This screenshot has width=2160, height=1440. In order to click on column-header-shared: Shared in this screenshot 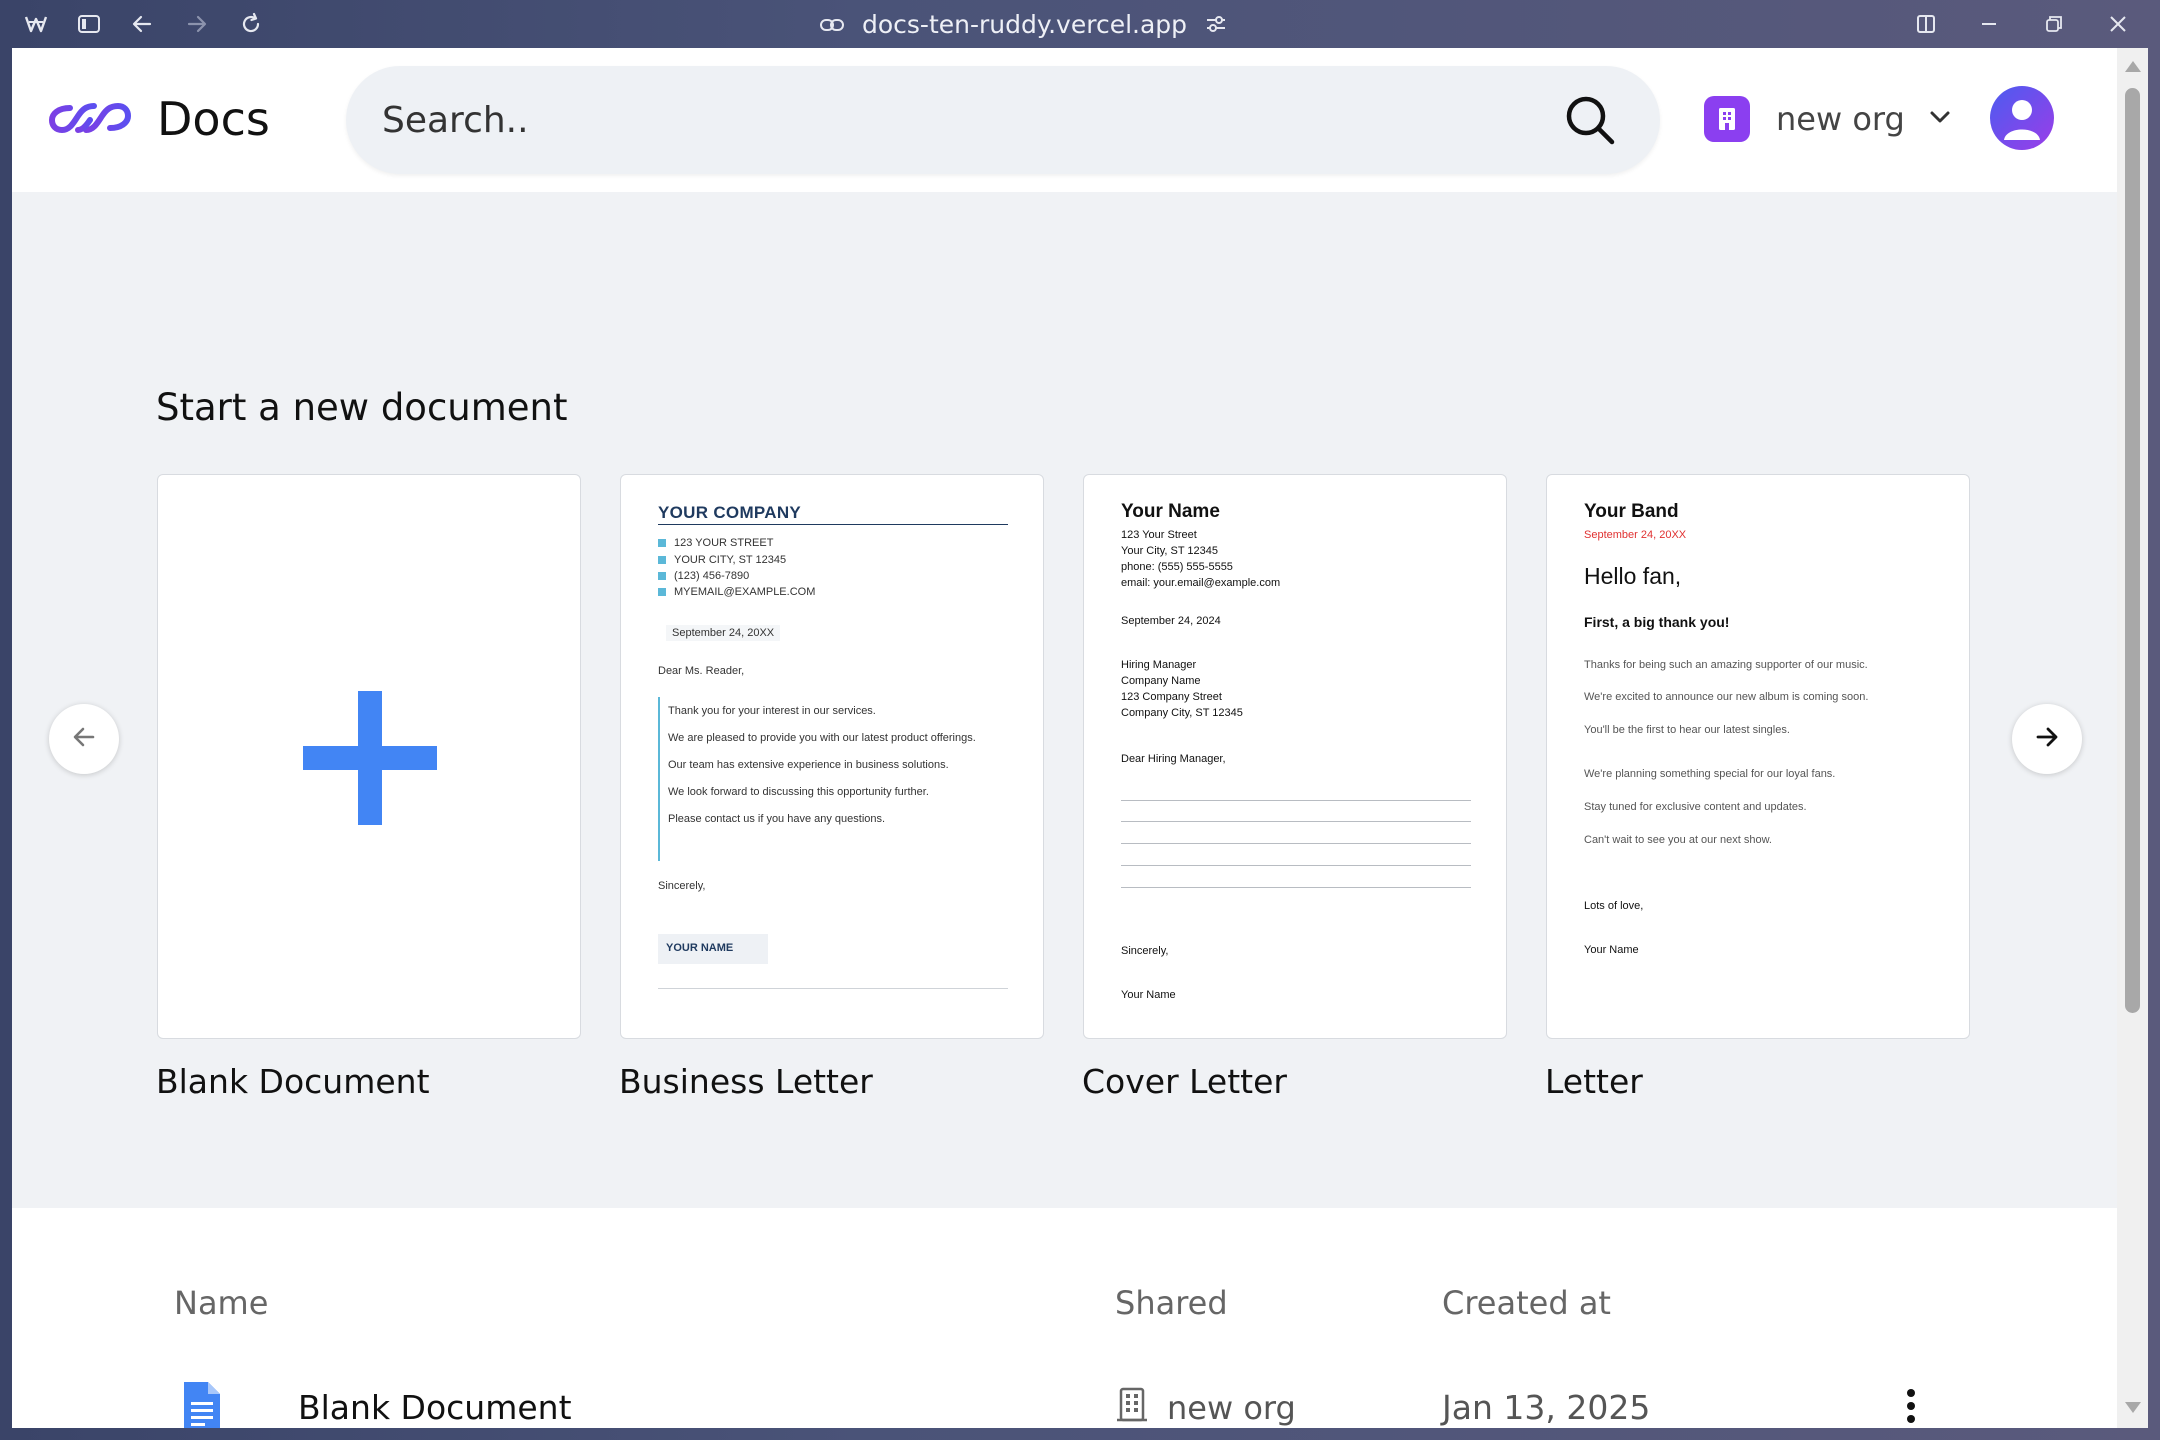, I will do `click(1171, 1303)`.